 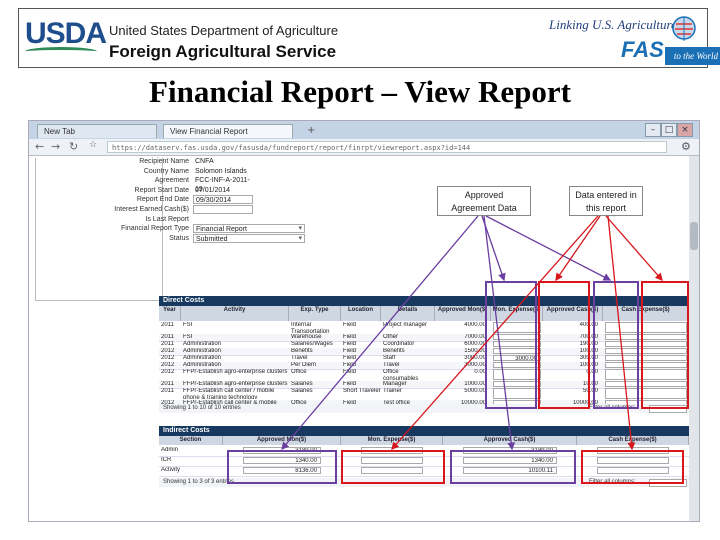 What do you see at coordinates (166, 171) in the screenshot?
I see `form-field-label: Country Name` at bounding box center [166, 171].